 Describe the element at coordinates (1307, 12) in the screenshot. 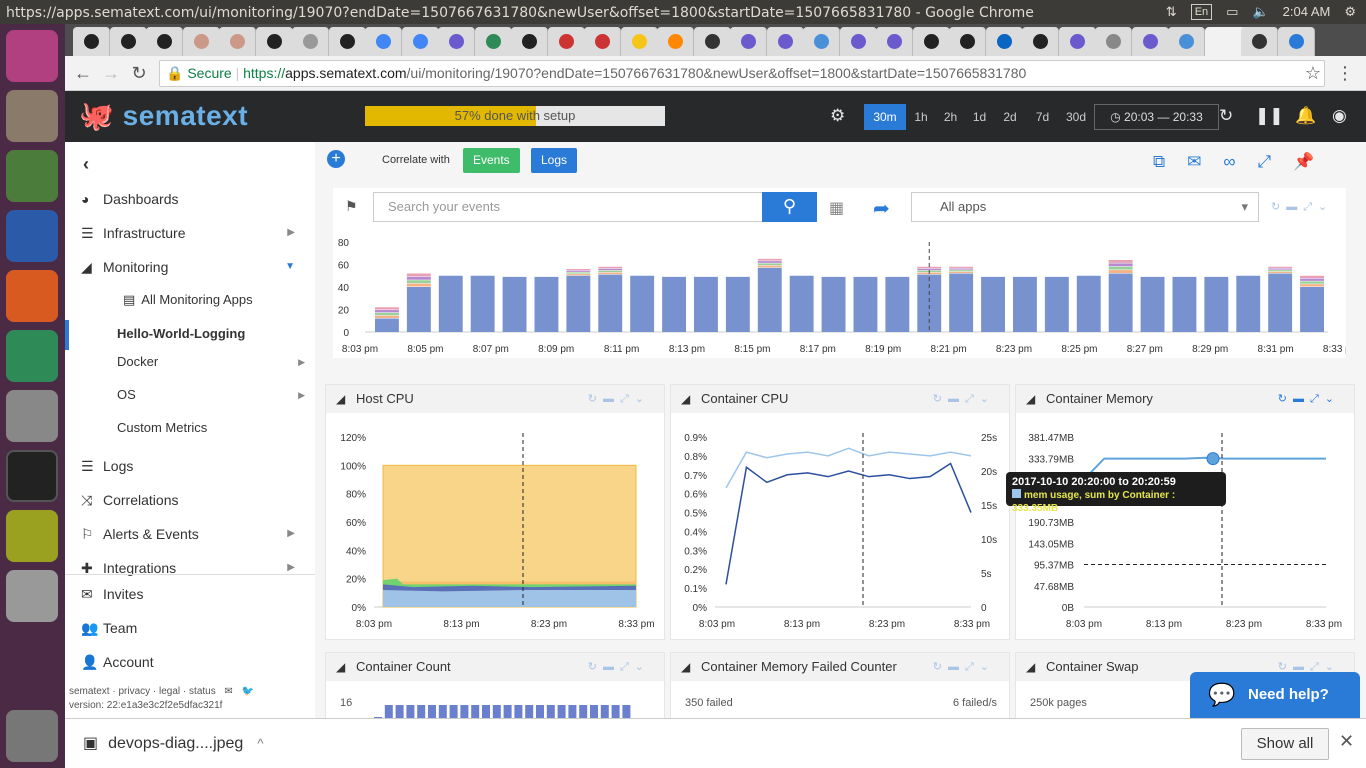

I see `clock: 2:04 AM` at that location.